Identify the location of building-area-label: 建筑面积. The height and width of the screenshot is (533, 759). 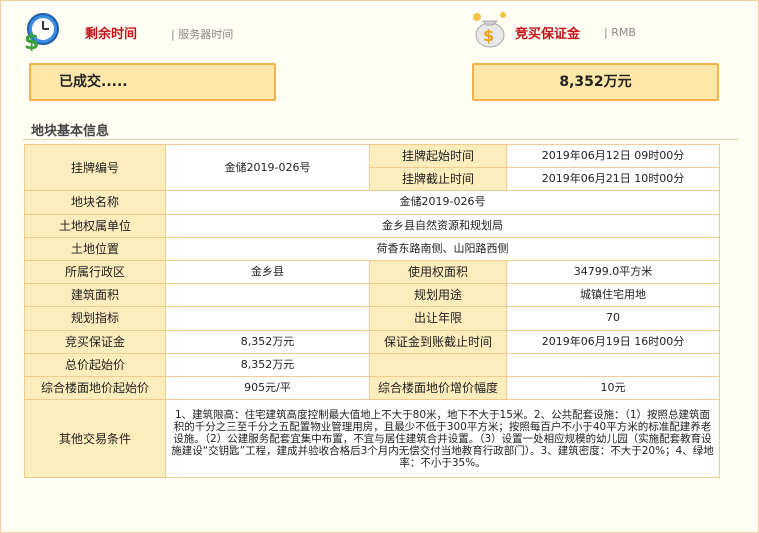
(95, 295).